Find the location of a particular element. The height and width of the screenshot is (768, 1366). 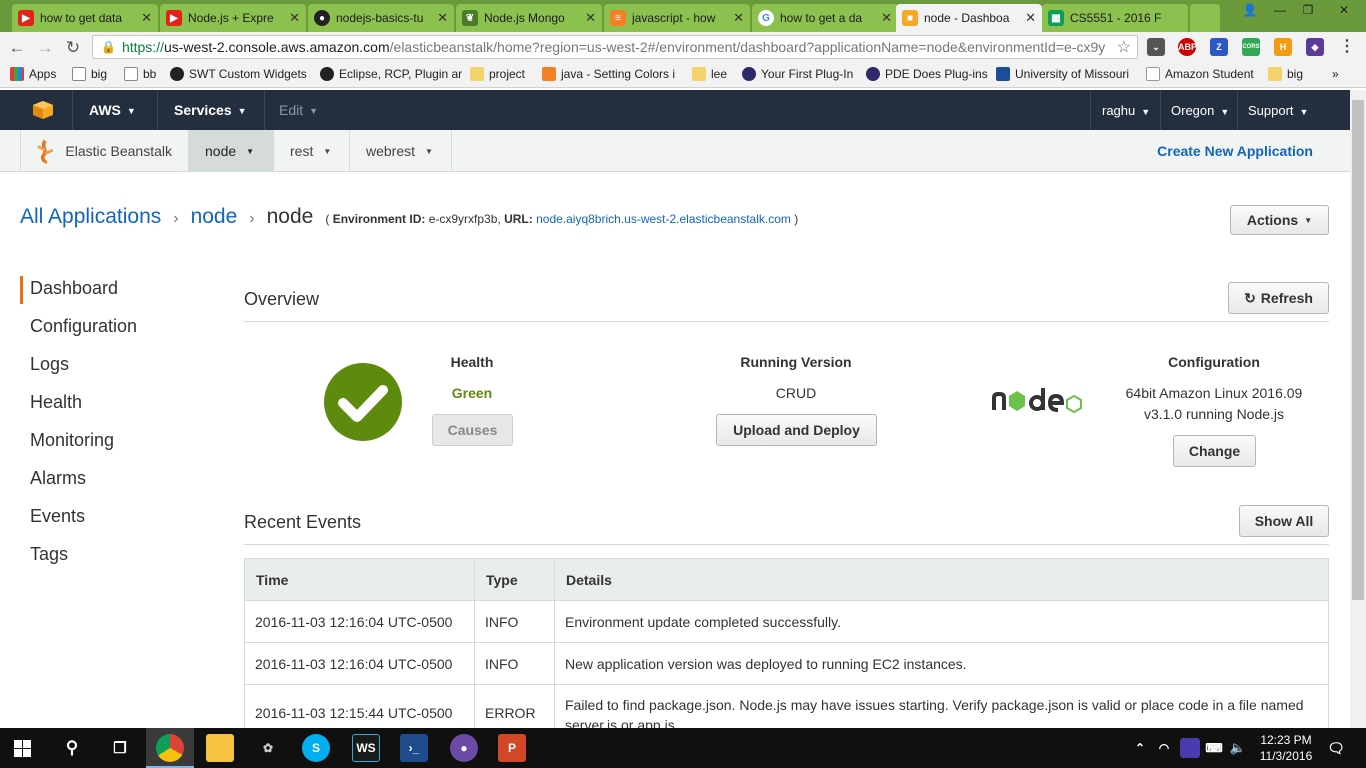

bookmark-star-icon: ☆ is located at coordinates (1124, 47).